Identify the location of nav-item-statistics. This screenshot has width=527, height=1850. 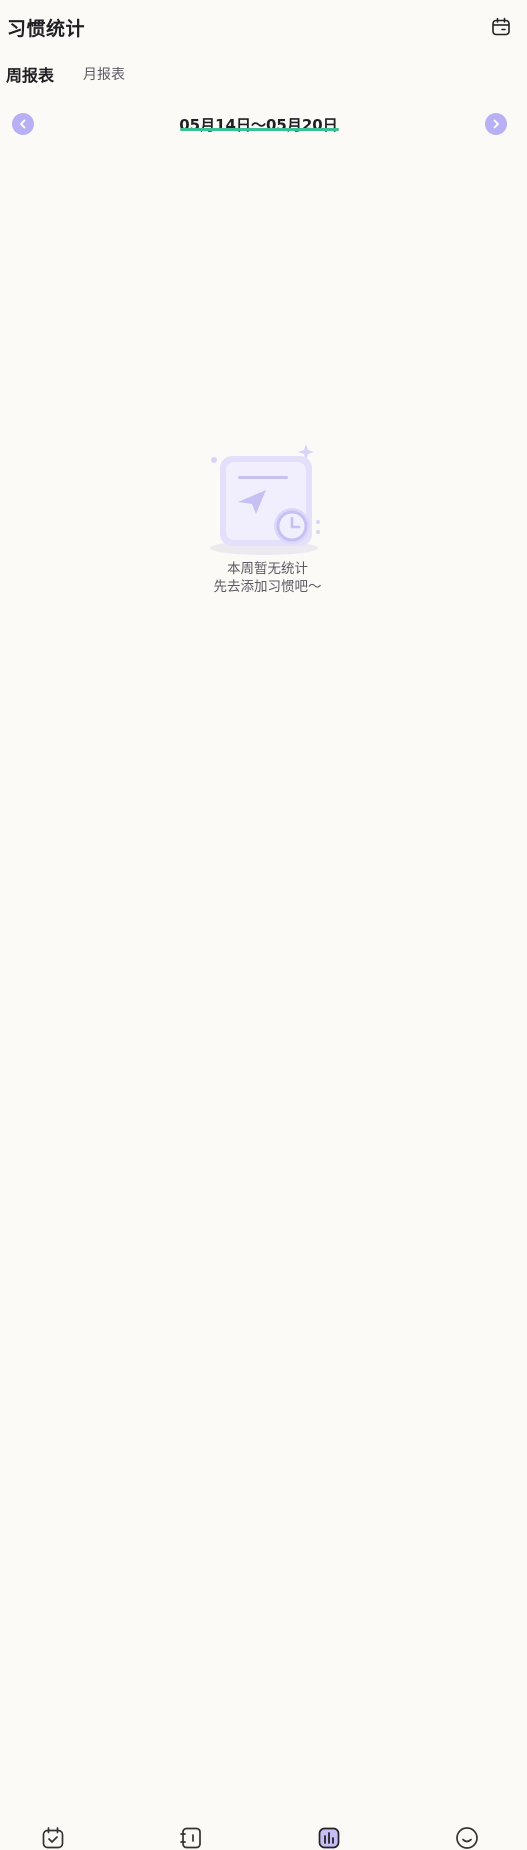
(329, 1838).